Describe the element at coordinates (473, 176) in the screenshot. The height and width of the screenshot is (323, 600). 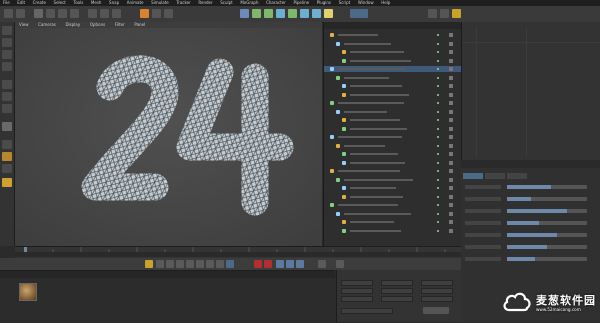
I see `attribute-tab-basic` at that location.